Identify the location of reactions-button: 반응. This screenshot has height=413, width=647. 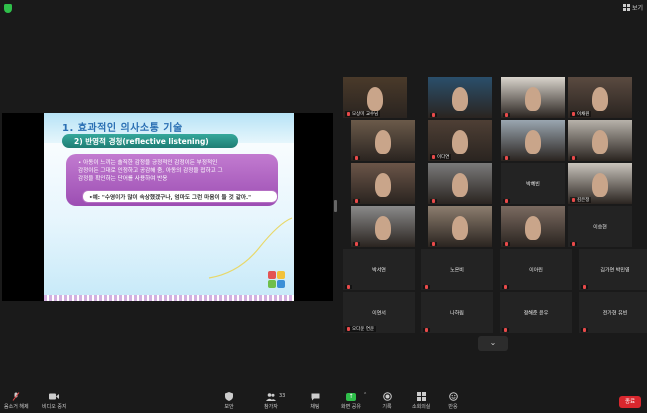
(453, 401).